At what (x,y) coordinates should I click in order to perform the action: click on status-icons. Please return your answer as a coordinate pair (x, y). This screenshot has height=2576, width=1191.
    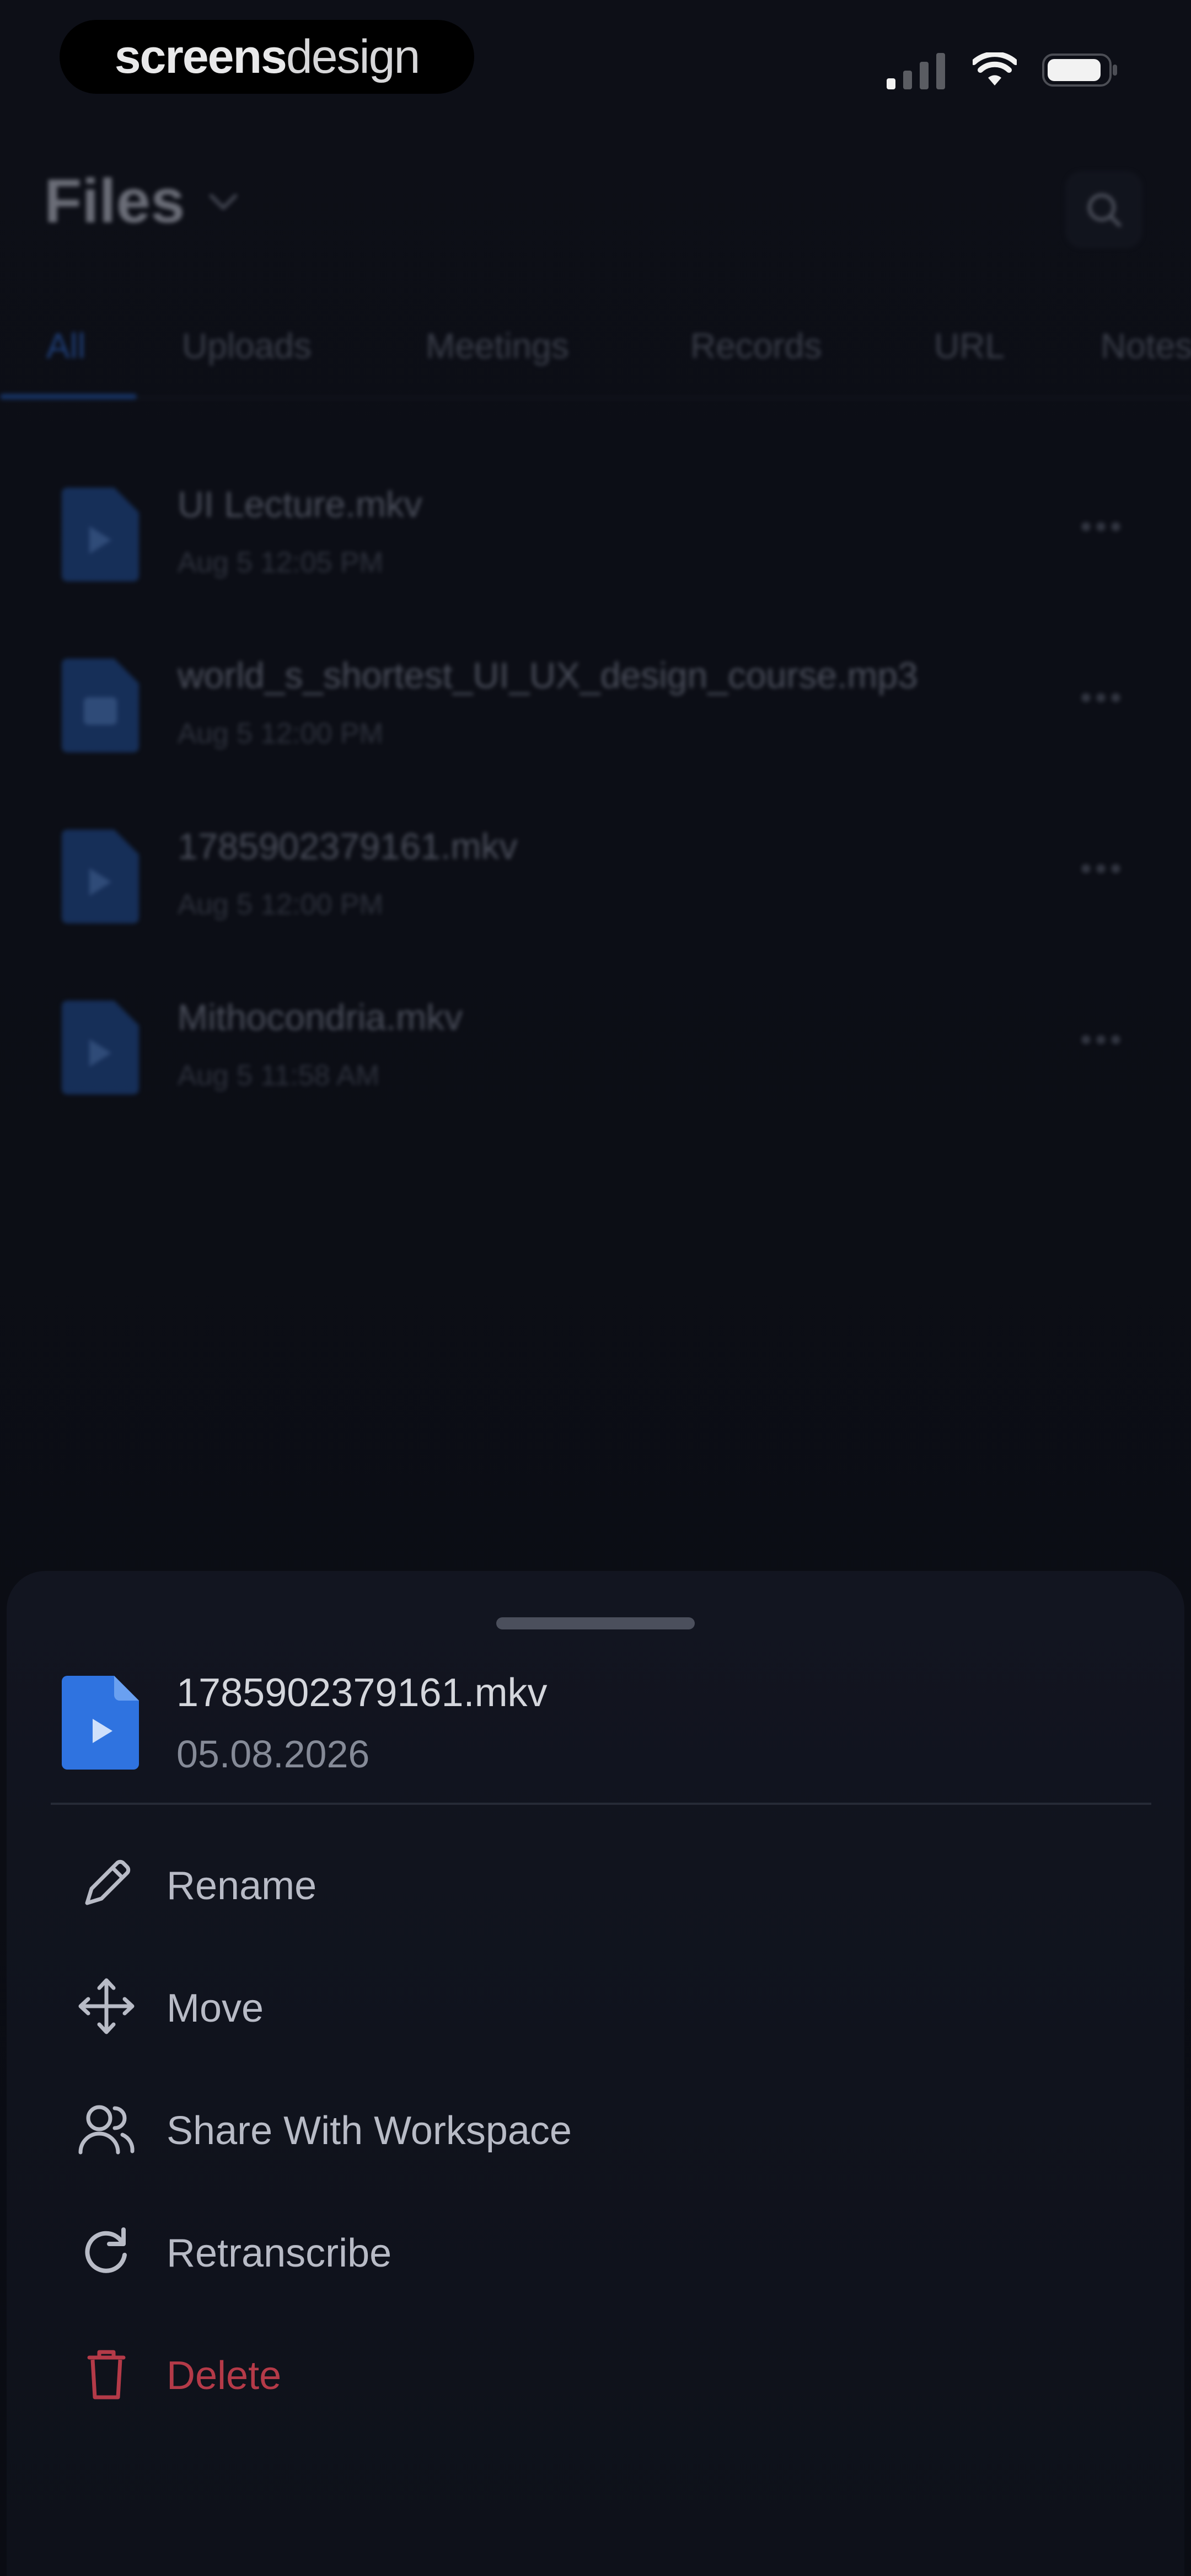
    Looking at the image, I should click on (1003, 70).